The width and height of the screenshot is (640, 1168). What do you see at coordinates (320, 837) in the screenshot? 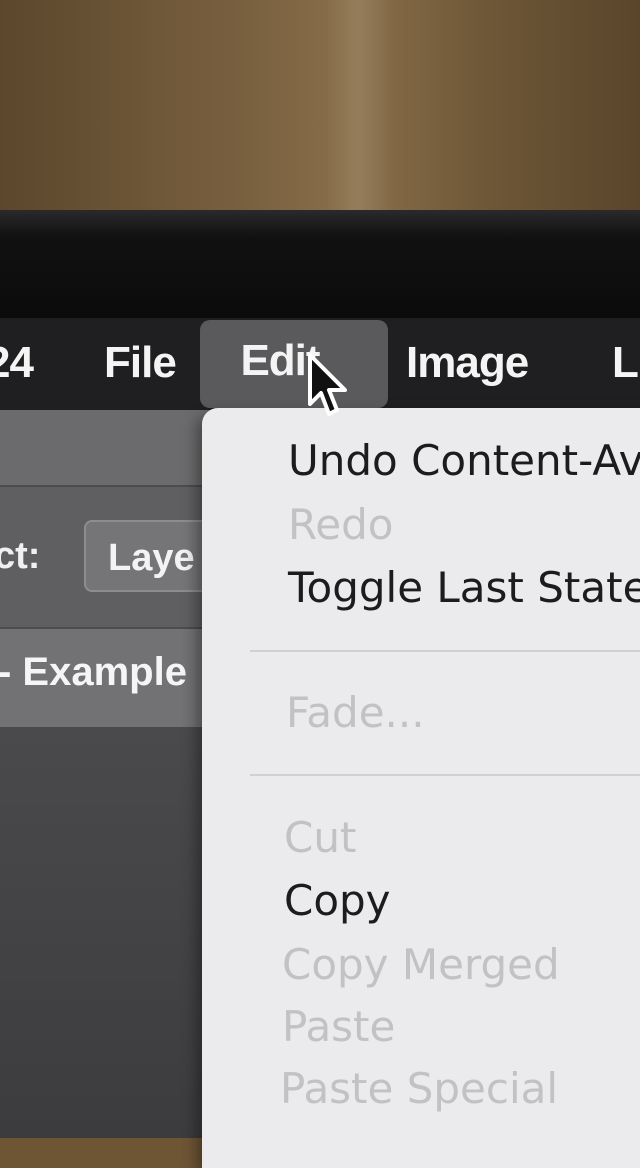
I see `menu-cut: Cut` at bounding box center [320, 837].